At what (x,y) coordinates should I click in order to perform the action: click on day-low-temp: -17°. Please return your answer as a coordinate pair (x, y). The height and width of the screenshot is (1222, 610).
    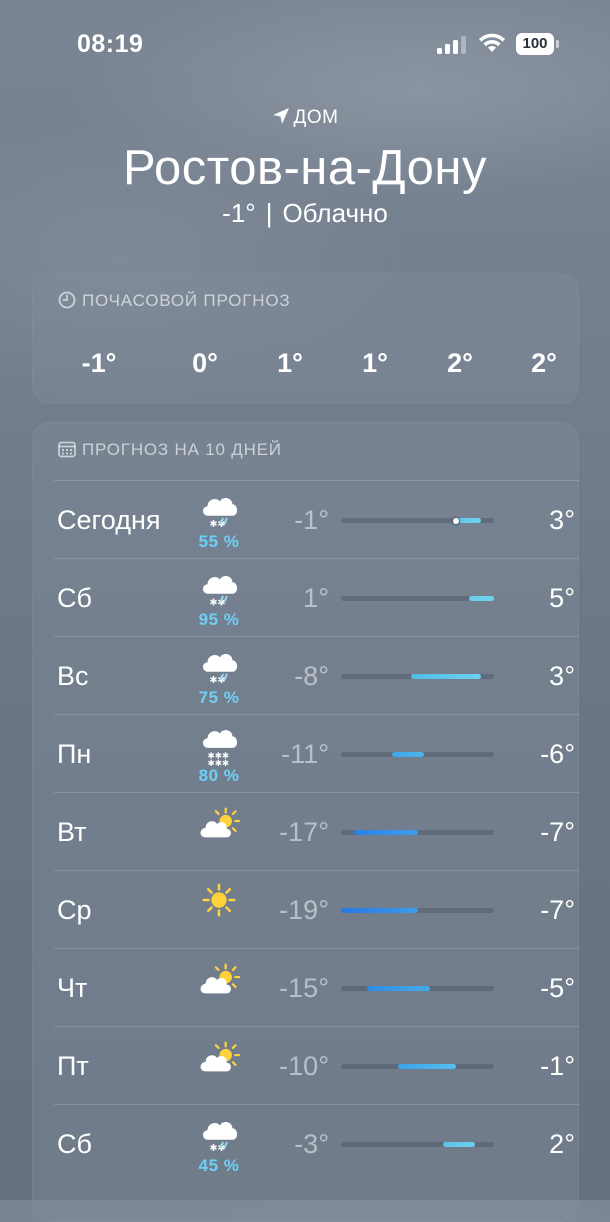
    Looking at the image, I should click on (304, 832).